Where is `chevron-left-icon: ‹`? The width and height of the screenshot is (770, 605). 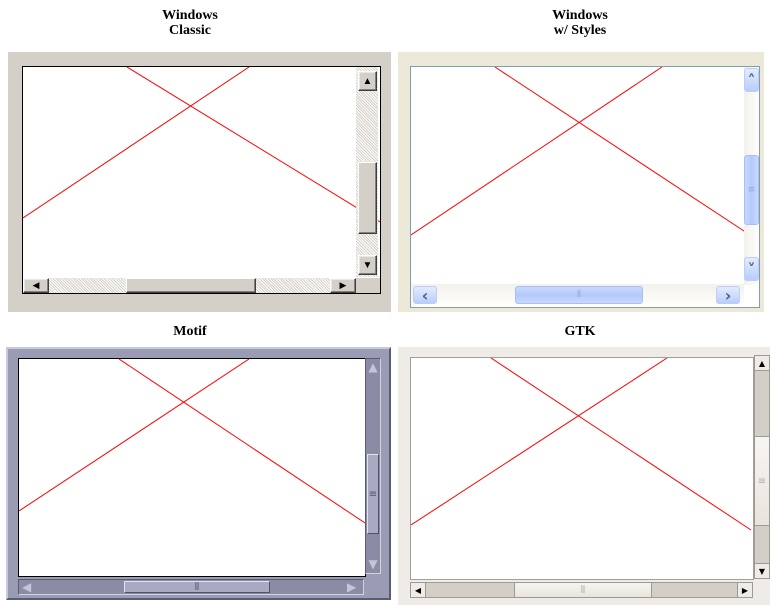 chevron-left-icon: ‹ is located at coordinates (425, 295).